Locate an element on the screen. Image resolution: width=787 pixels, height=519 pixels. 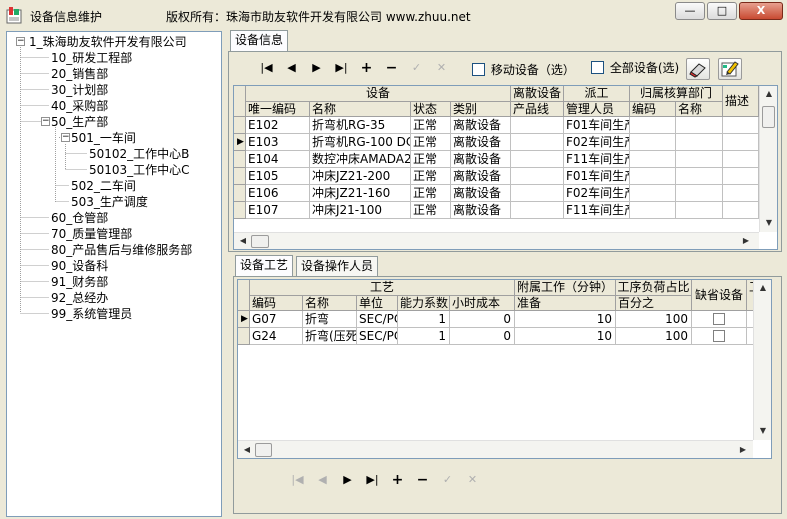
table-cell: 冲床JZ21-160 is located at coordinates (360, 193).